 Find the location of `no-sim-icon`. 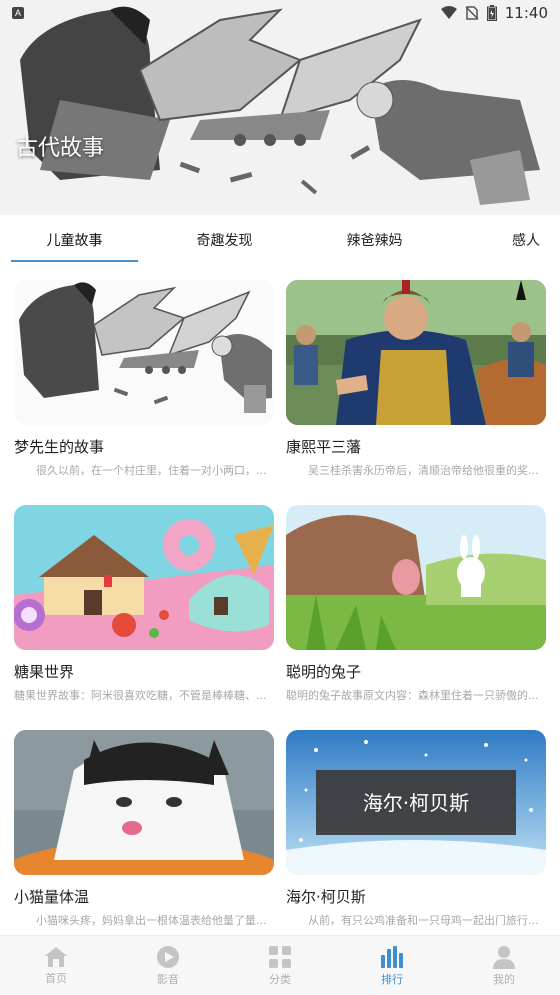

no-sim-icon is located at coordinates (472, 13).